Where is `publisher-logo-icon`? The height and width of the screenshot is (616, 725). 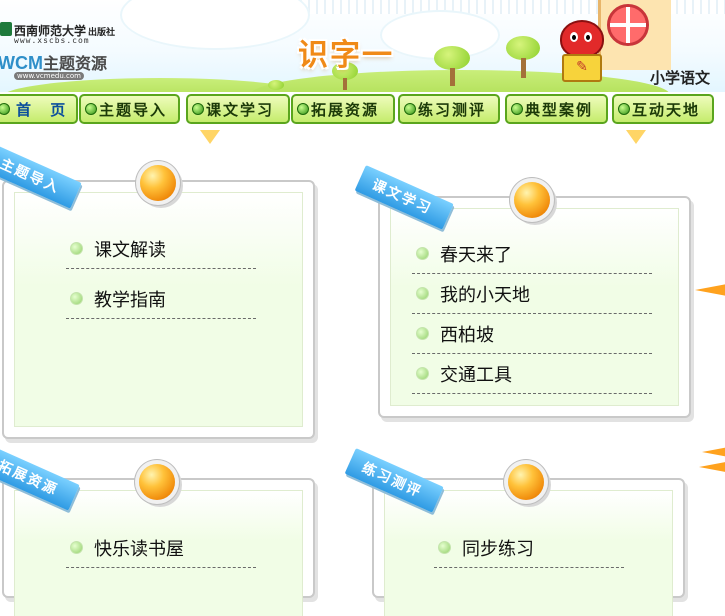
publisher-logo-icon is located at coordinates (6, 29).